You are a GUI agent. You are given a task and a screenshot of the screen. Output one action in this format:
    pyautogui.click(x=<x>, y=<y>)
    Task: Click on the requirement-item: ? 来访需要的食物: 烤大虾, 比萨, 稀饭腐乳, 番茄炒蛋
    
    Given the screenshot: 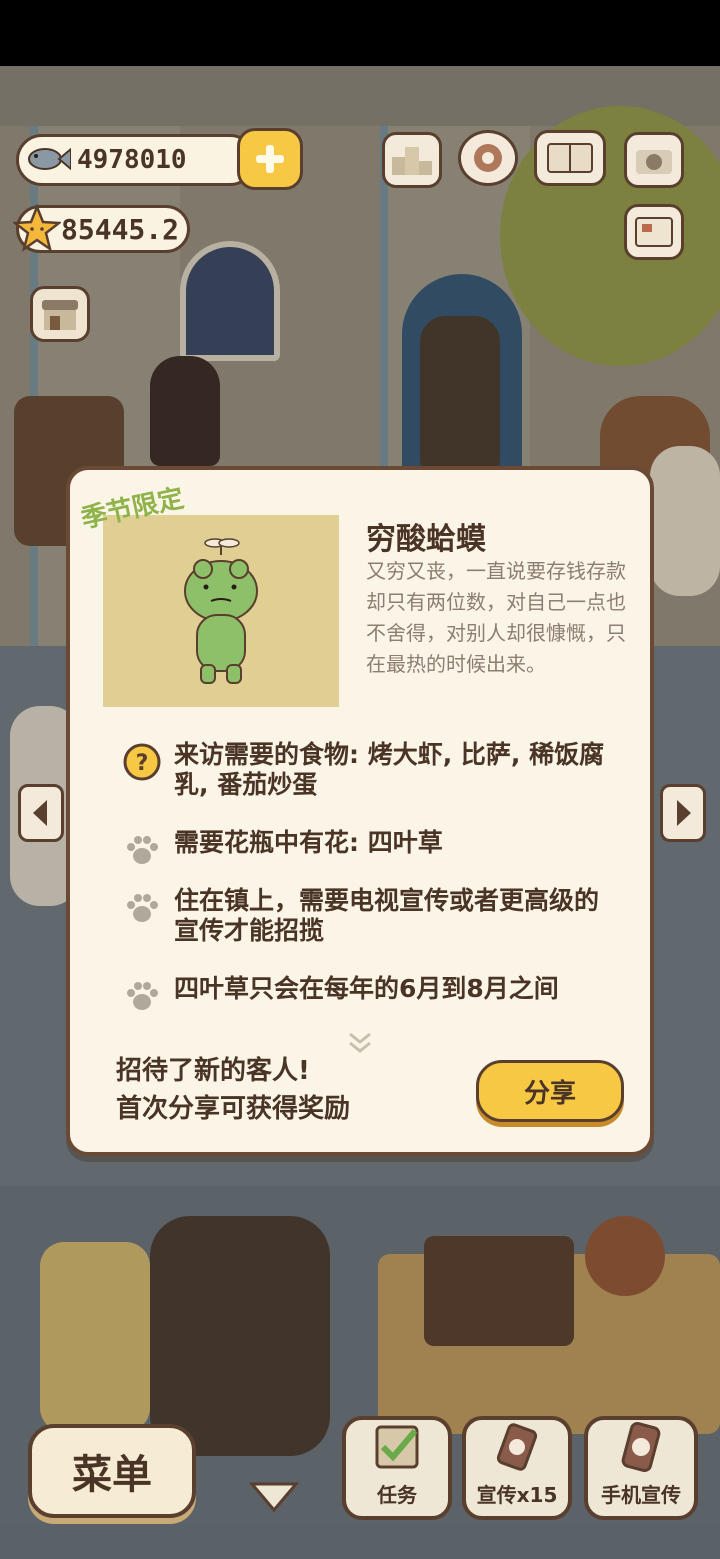 What is the action you would take?
    pyautogui.click(x=370, y=770)
    